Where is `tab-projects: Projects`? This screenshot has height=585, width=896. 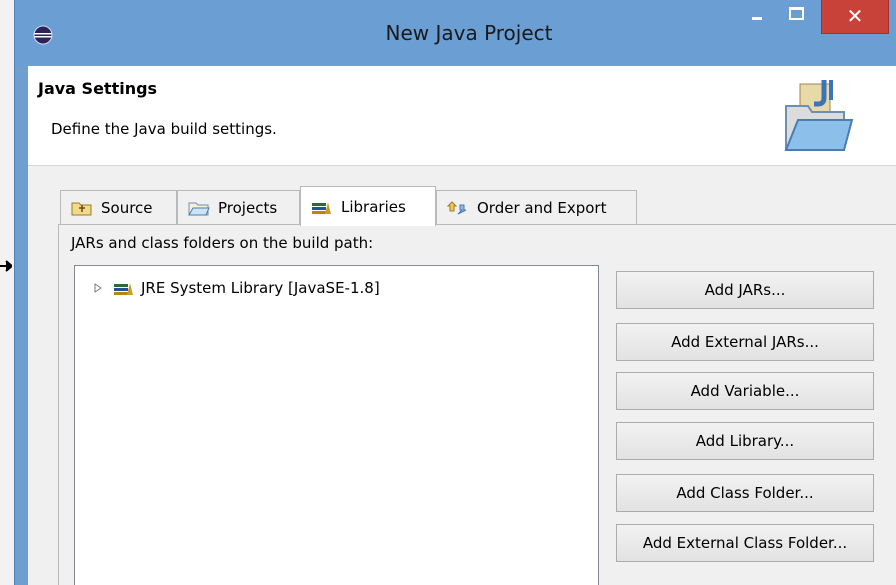 tab-projects: Projects is located at coordinates (238, 207).